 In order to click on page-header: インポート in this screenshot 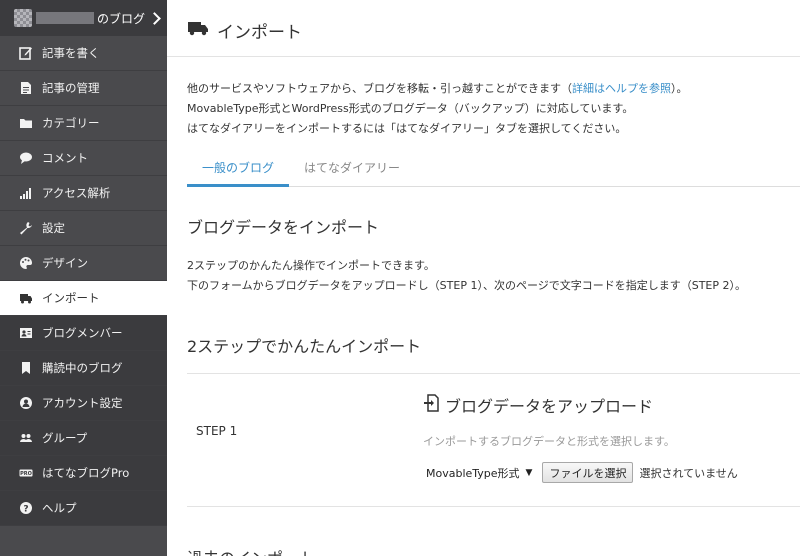, I will do `click(483, 22)`.